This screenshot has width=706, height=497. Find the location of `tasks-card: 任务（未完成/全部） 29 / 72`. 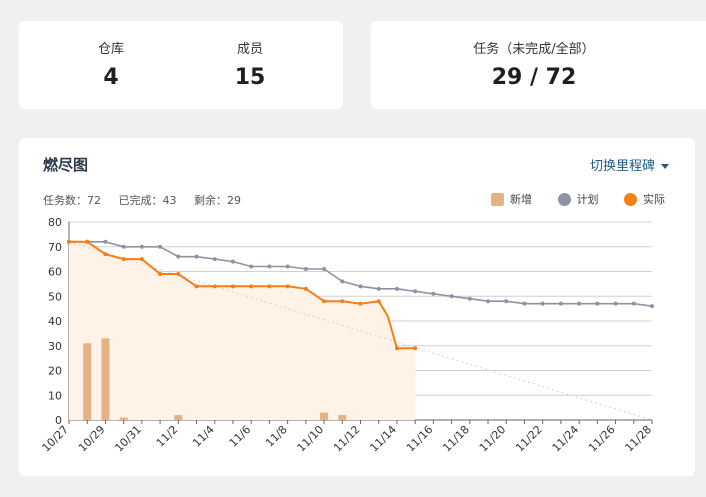

tasks-card: 任务（未完成/全部） 29 / 72 is located at coordinates (538, 65).